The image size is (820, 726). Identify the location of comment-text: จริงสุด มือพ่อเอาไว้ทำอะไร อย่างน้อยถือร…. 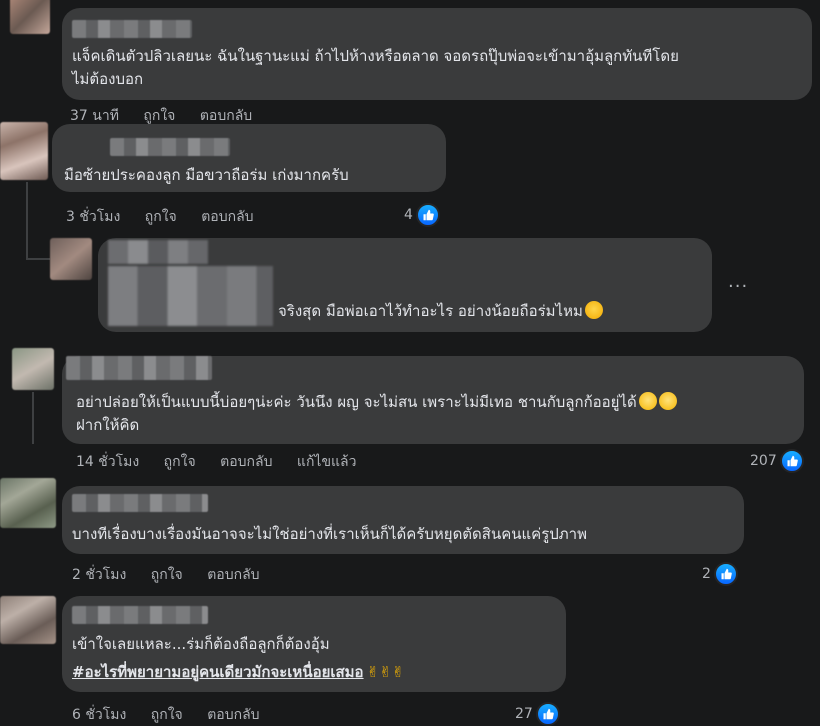
(440, 311).